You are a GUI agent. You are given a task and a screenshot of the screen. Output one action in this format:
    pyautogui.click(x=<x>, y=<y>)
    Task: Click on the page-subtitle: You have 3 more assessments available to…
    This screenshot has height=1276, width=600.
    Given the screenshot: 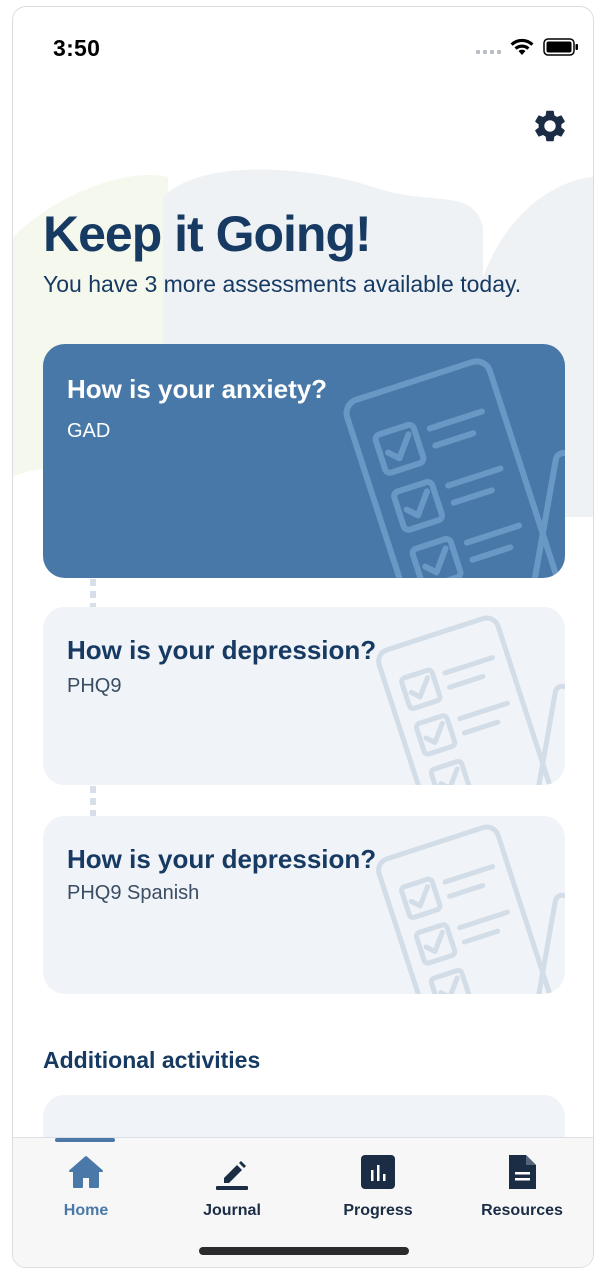 What is the action you would take?
    pyautogui.click(x=282, y=284)
    